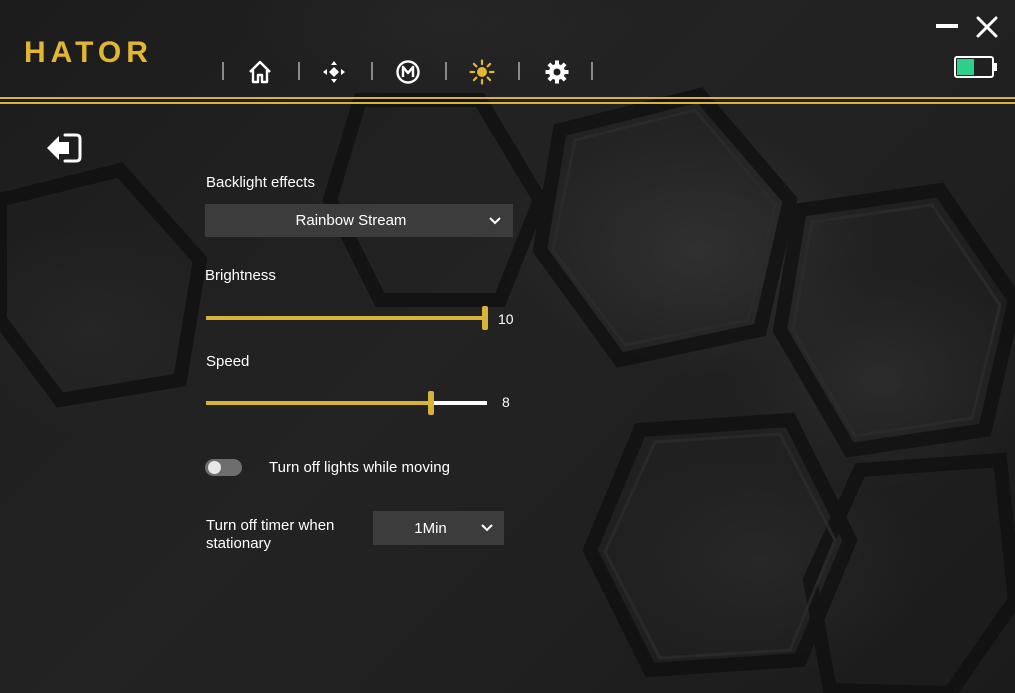 The height and width of the screenshot is (693, 1015). What do you see at coordinates (430, 528) in the screenshot?
I see `stationary-timer-value: 1Min` at bounding box center [430, 528].